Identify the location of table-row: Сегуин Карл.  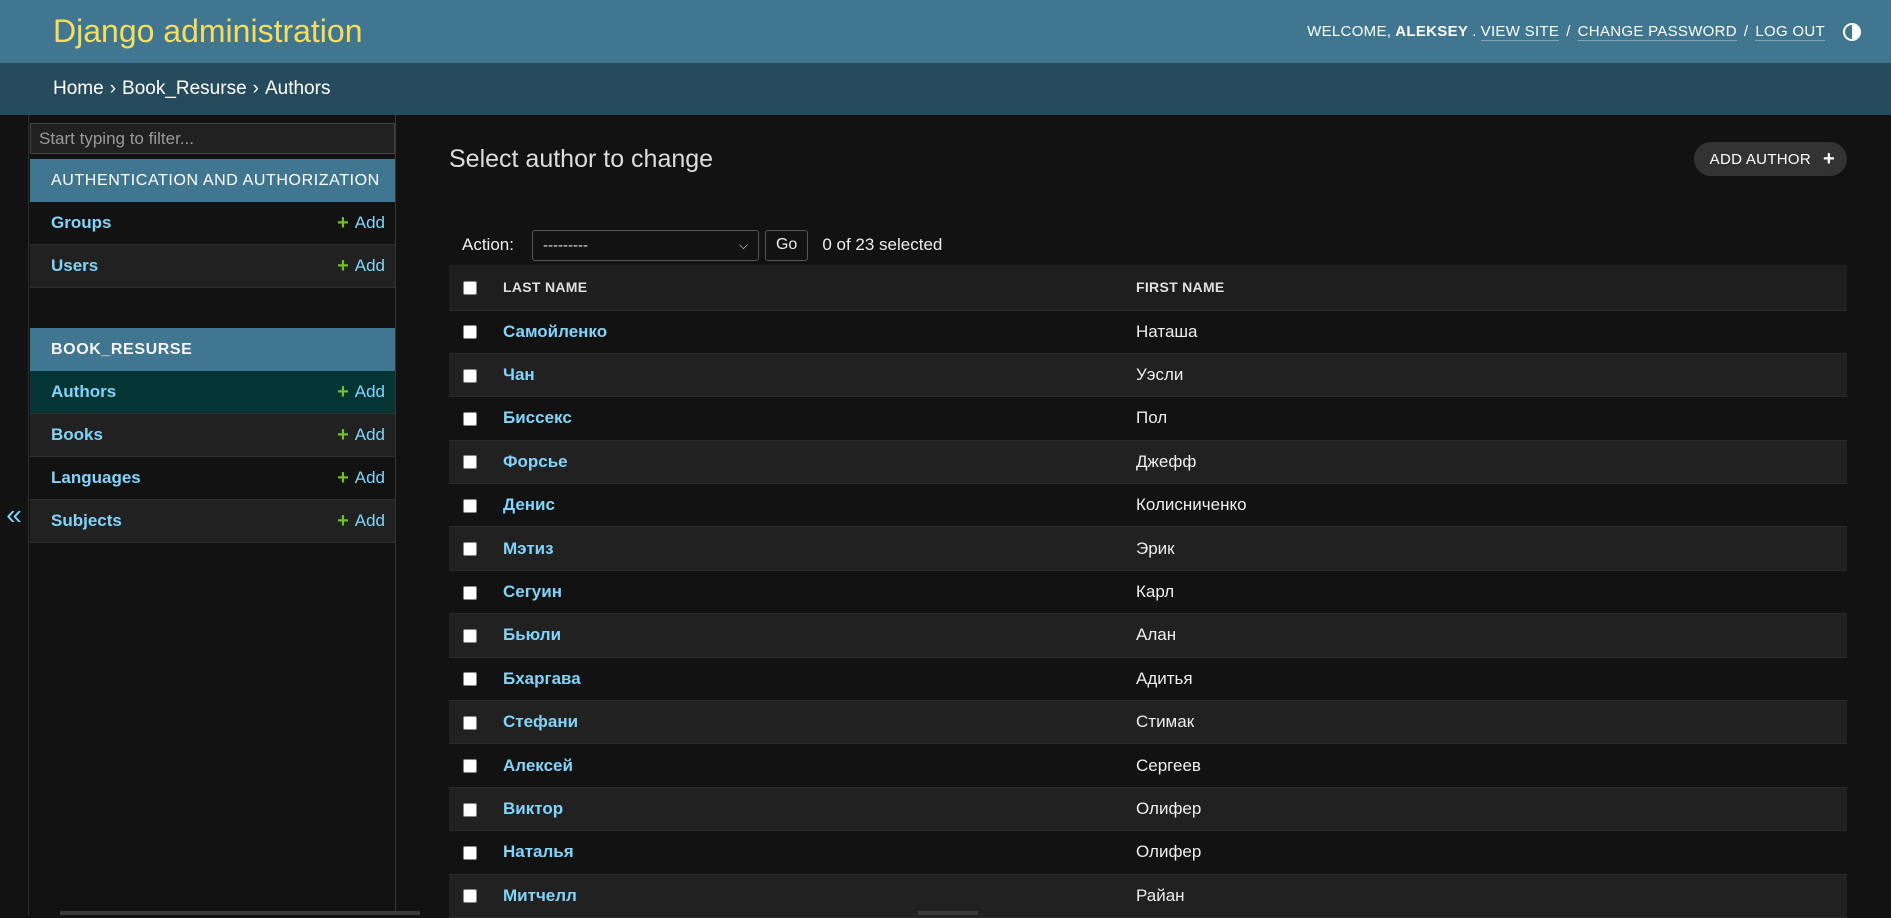
(1148, 591).